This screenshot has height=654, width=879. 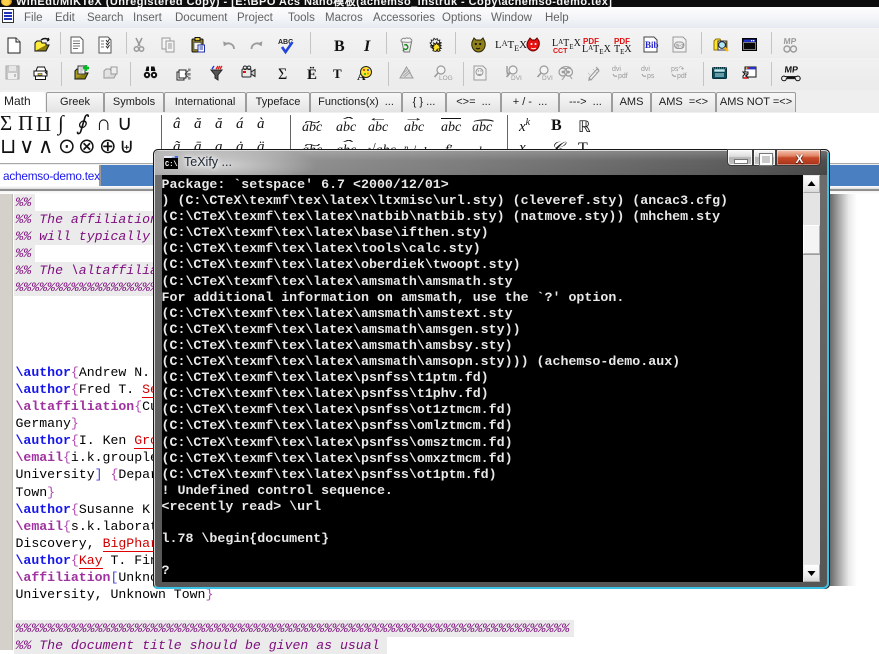 I want to click on svg-text: ps, so click(x=651, y=76).